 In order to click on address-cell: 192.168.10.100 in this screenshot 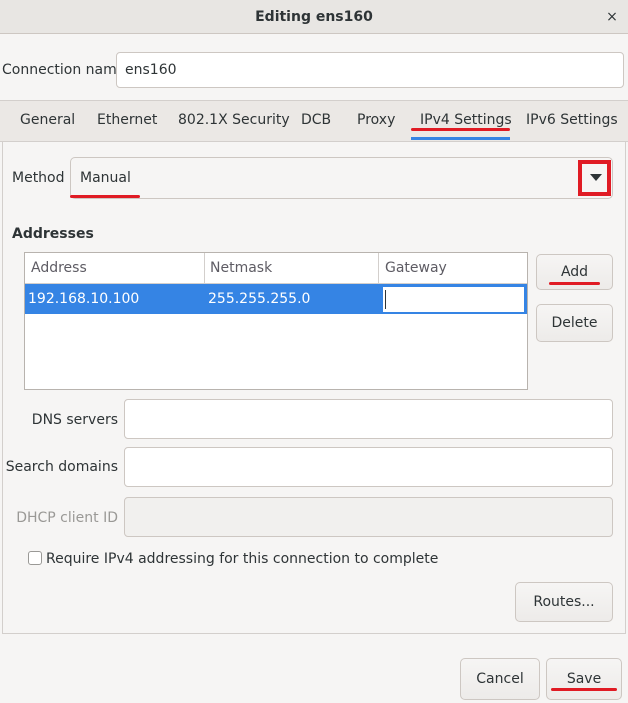, I will do `click(83, 299)`.